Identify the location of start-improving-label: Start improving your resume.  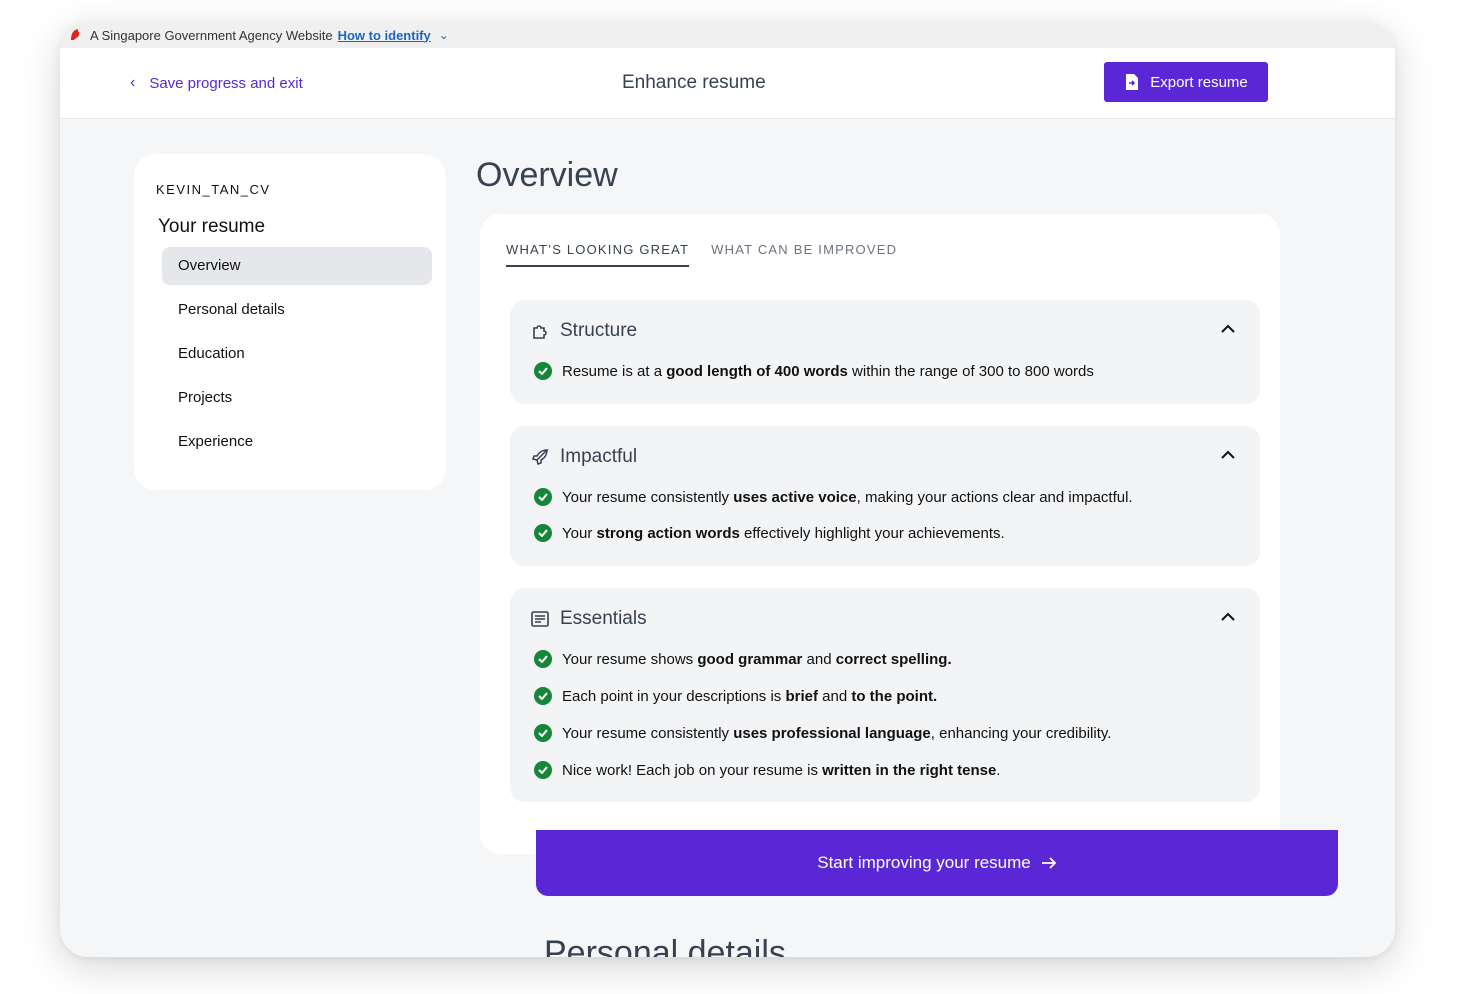
(924, 862).